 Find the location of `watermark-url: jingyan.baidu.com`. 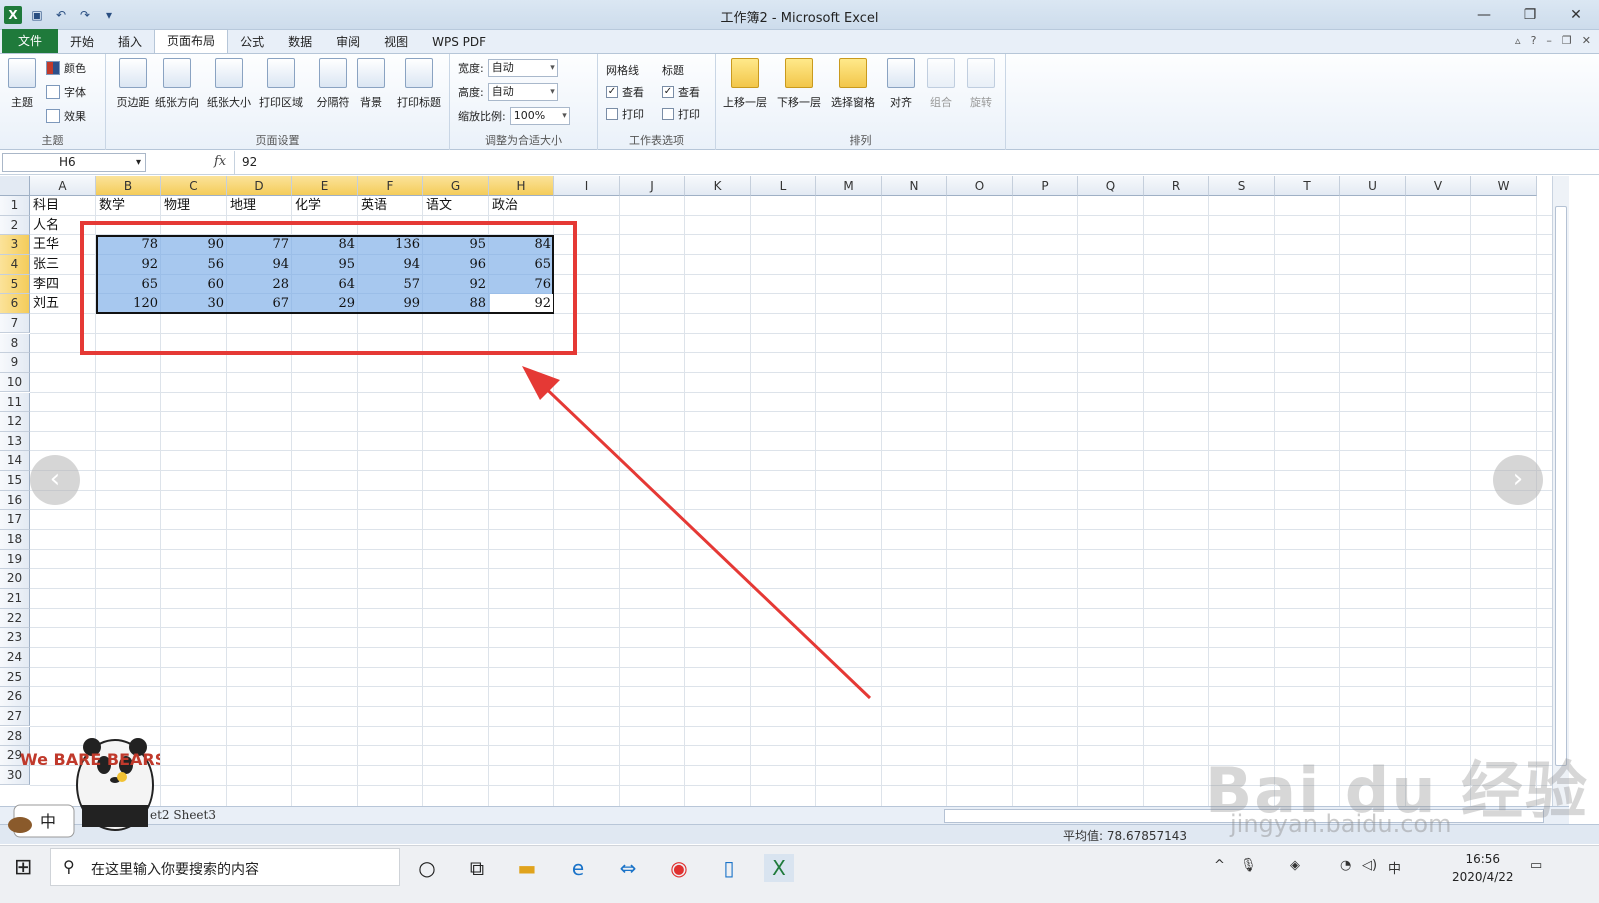

watermark-url: jingyan.baidu.com is located at coordinates (1341, 824).